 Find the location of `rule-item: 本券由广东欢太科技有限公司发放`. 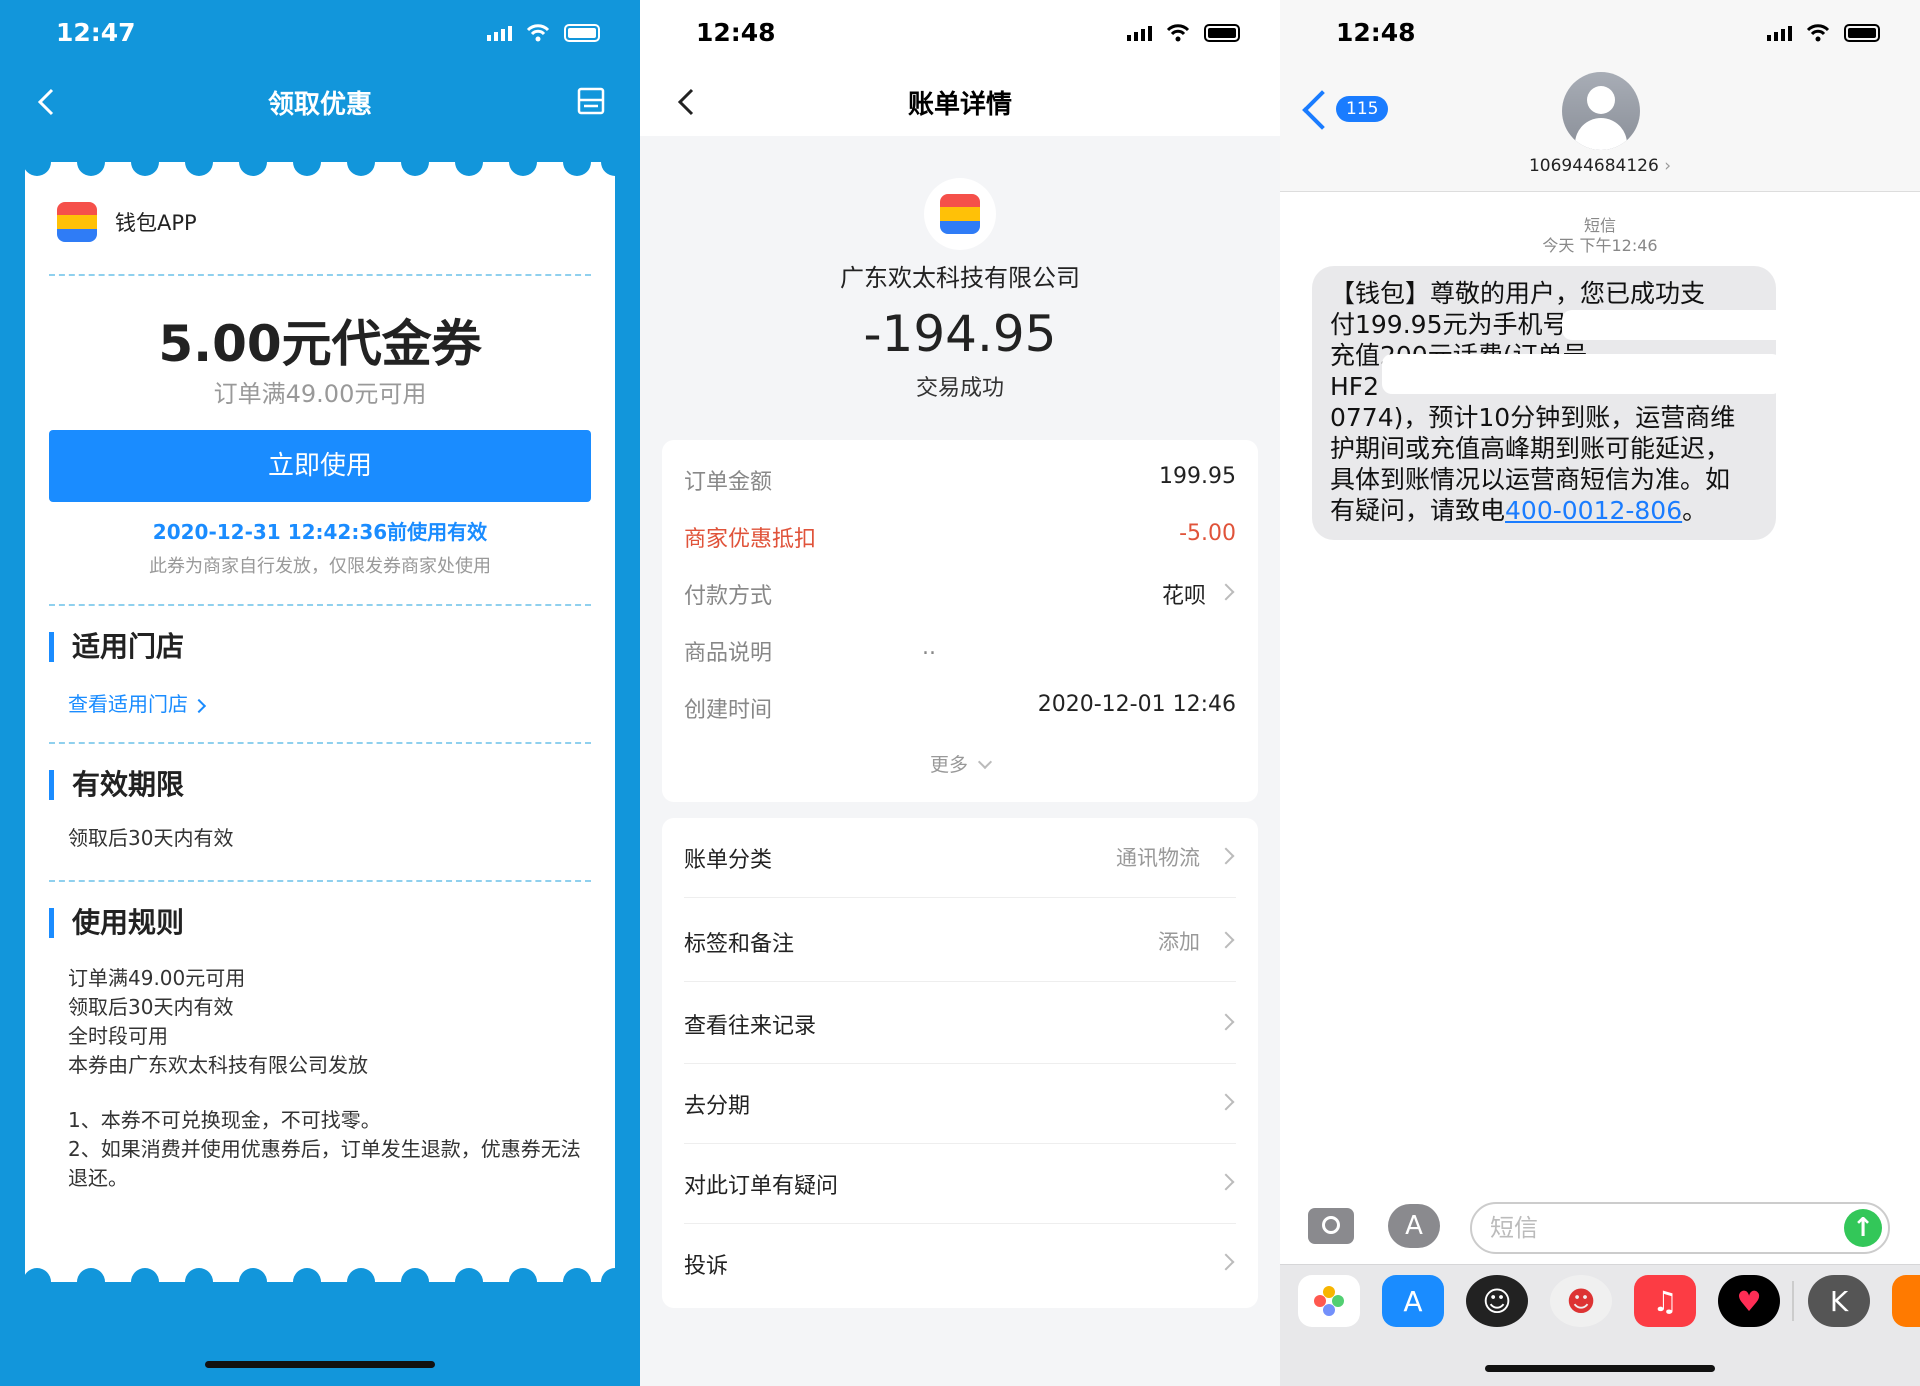

rule-item: 本券由广东欢太科技有限公司发放 is located at coordinates (218, 1065).